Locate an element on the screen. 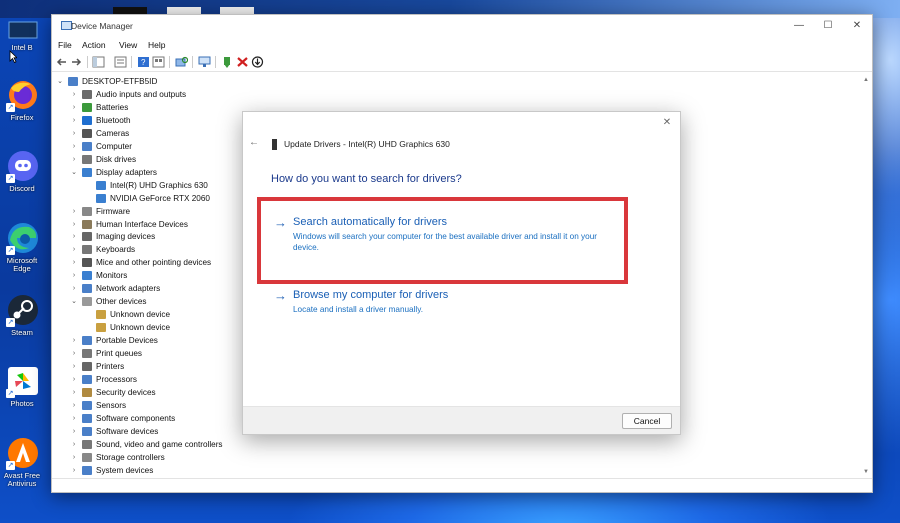 The width and height of the screenshot is (900, 523). tree-item-label: System devices is located at coordinates (125, 470).